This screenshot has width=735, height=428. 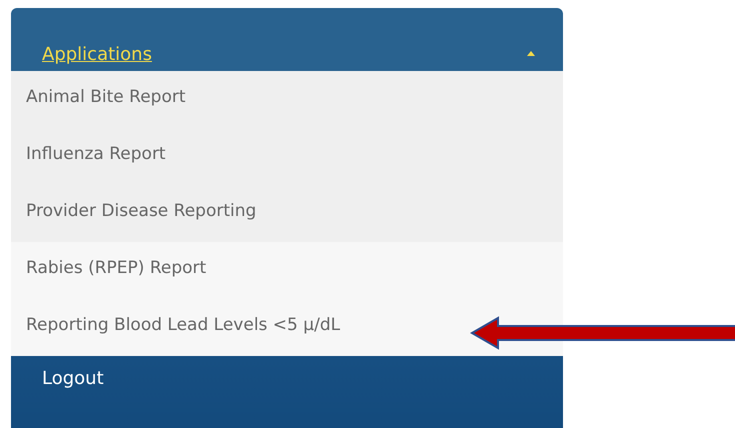 I want to click on menu-item: Animal Bite Report, so click(x=106, y=97).